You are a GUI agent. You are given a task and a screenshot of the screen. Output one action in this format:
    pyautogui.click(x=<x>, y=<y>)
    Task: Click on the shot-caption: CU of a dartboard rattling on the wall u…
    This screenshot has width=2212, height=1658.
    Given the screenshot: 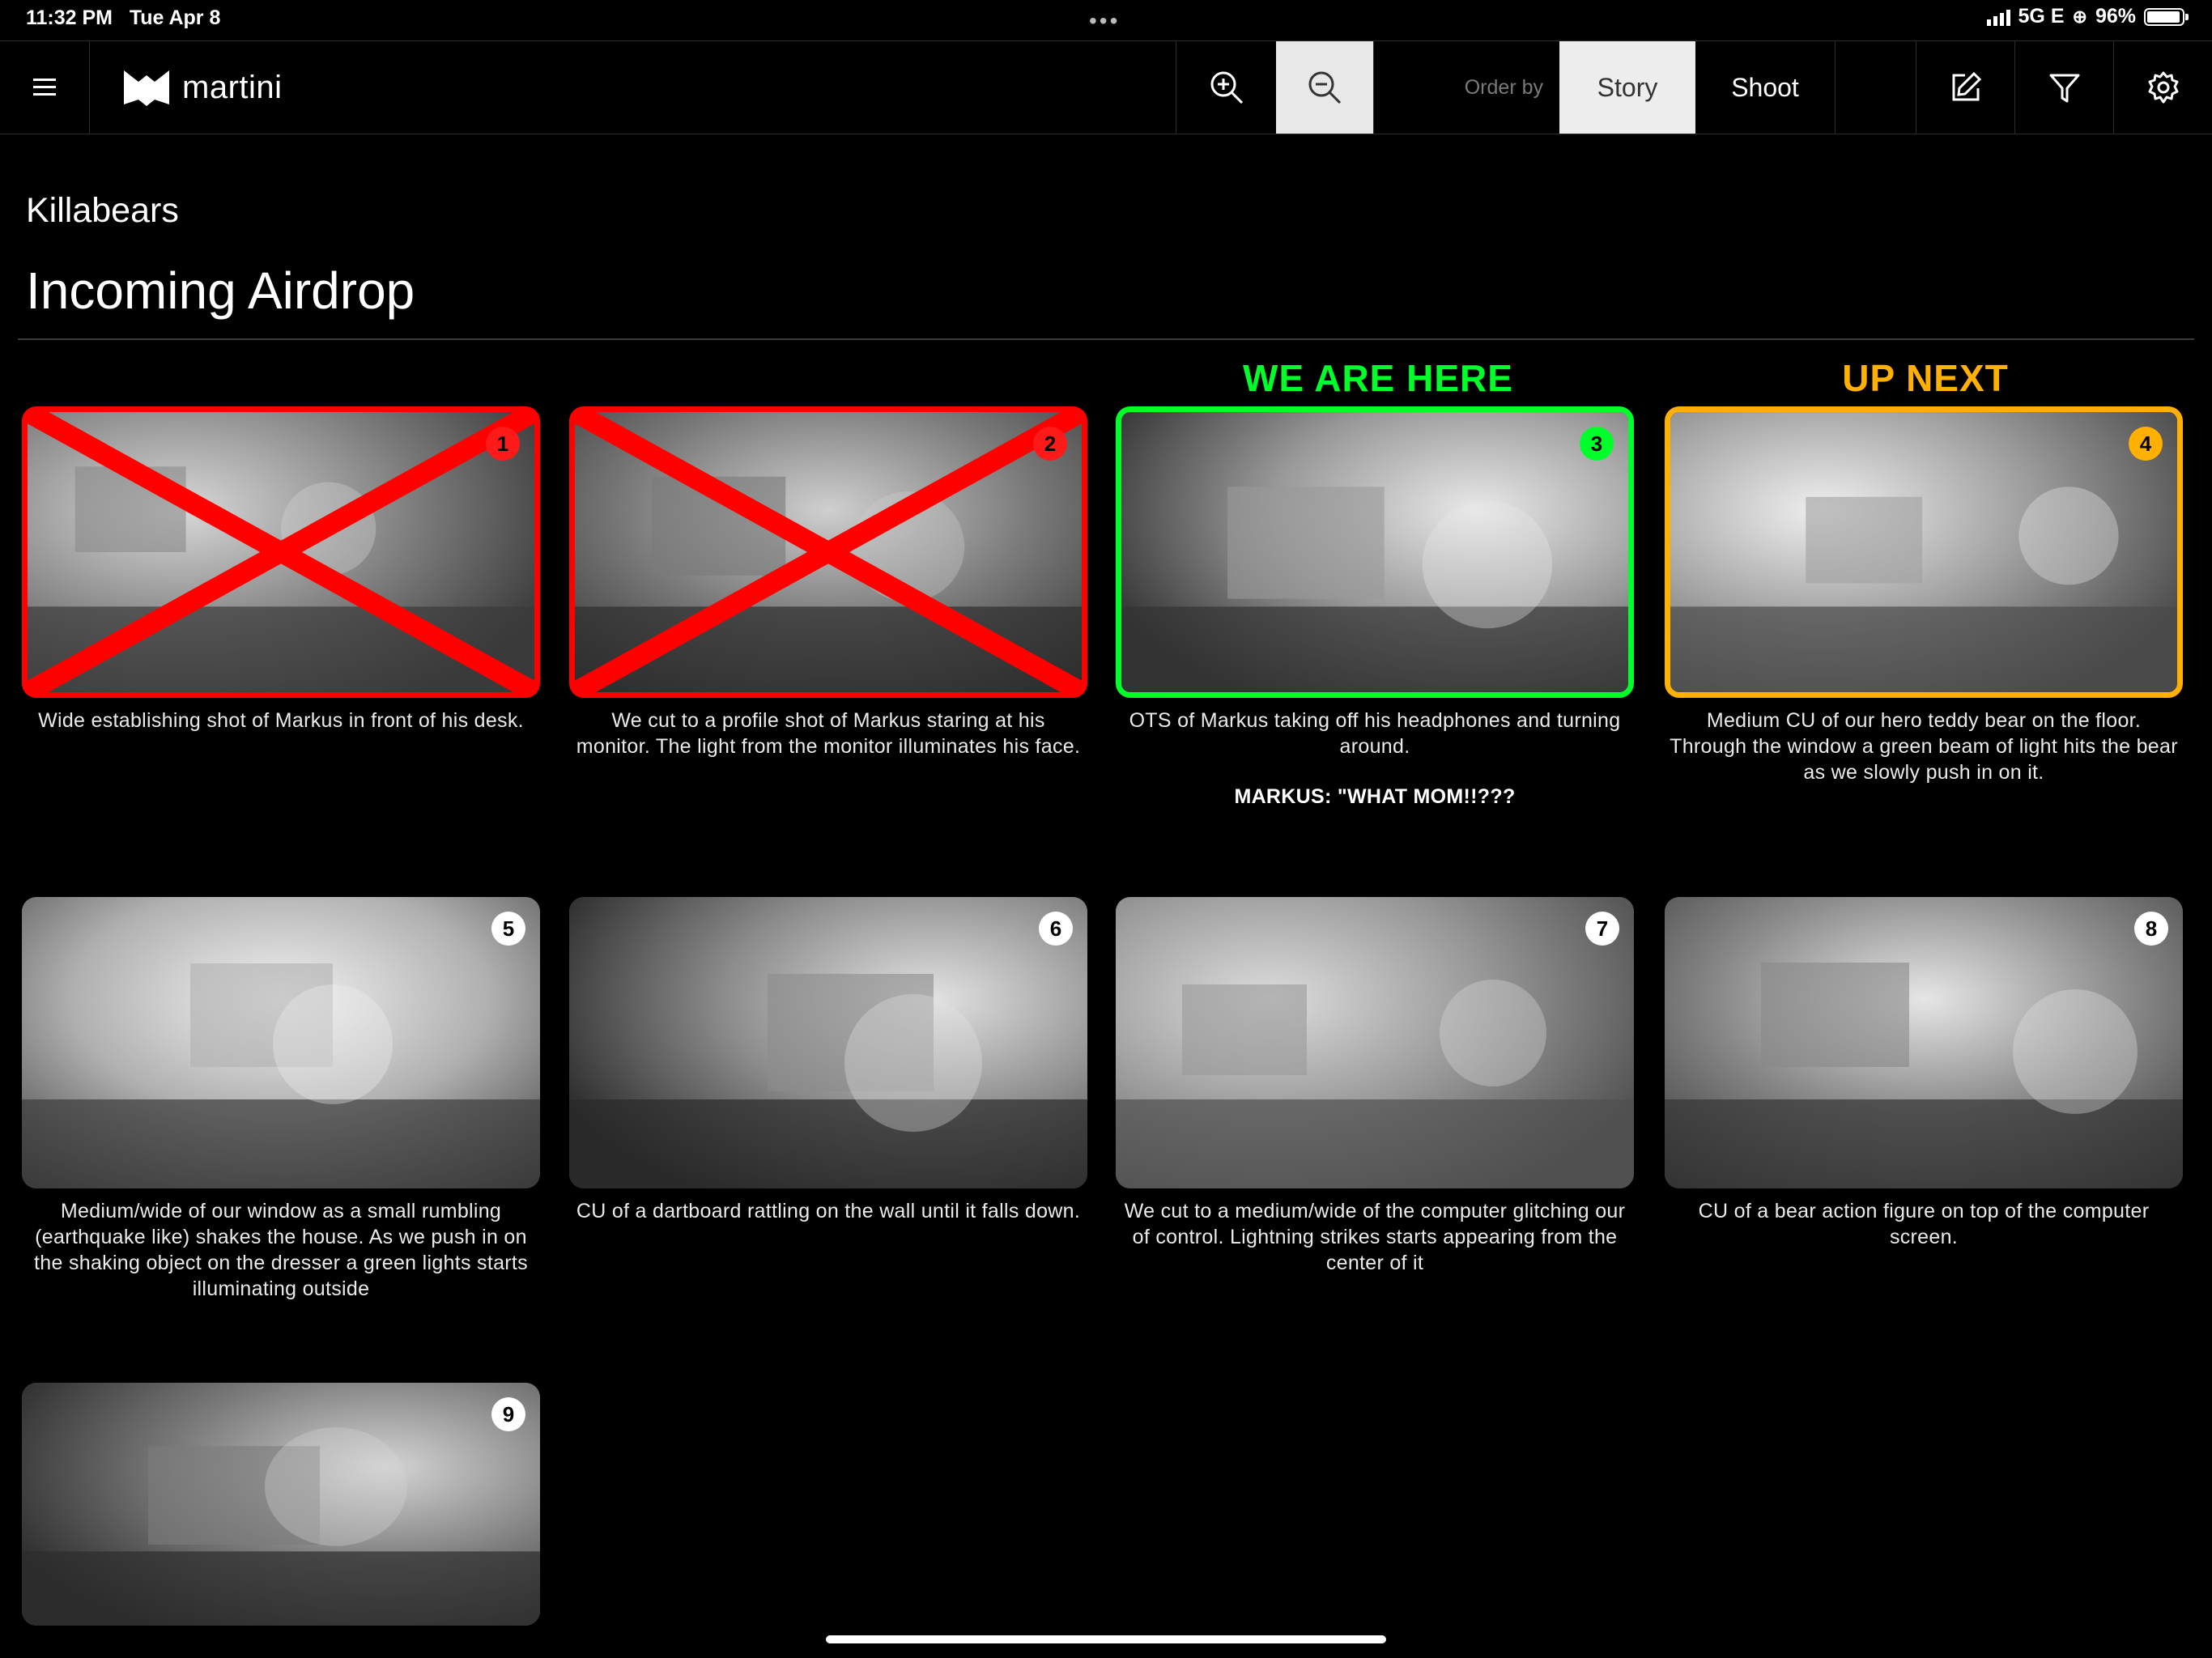 What is the action you would take?
    pyautogui.click(x=829, y=1211)
    